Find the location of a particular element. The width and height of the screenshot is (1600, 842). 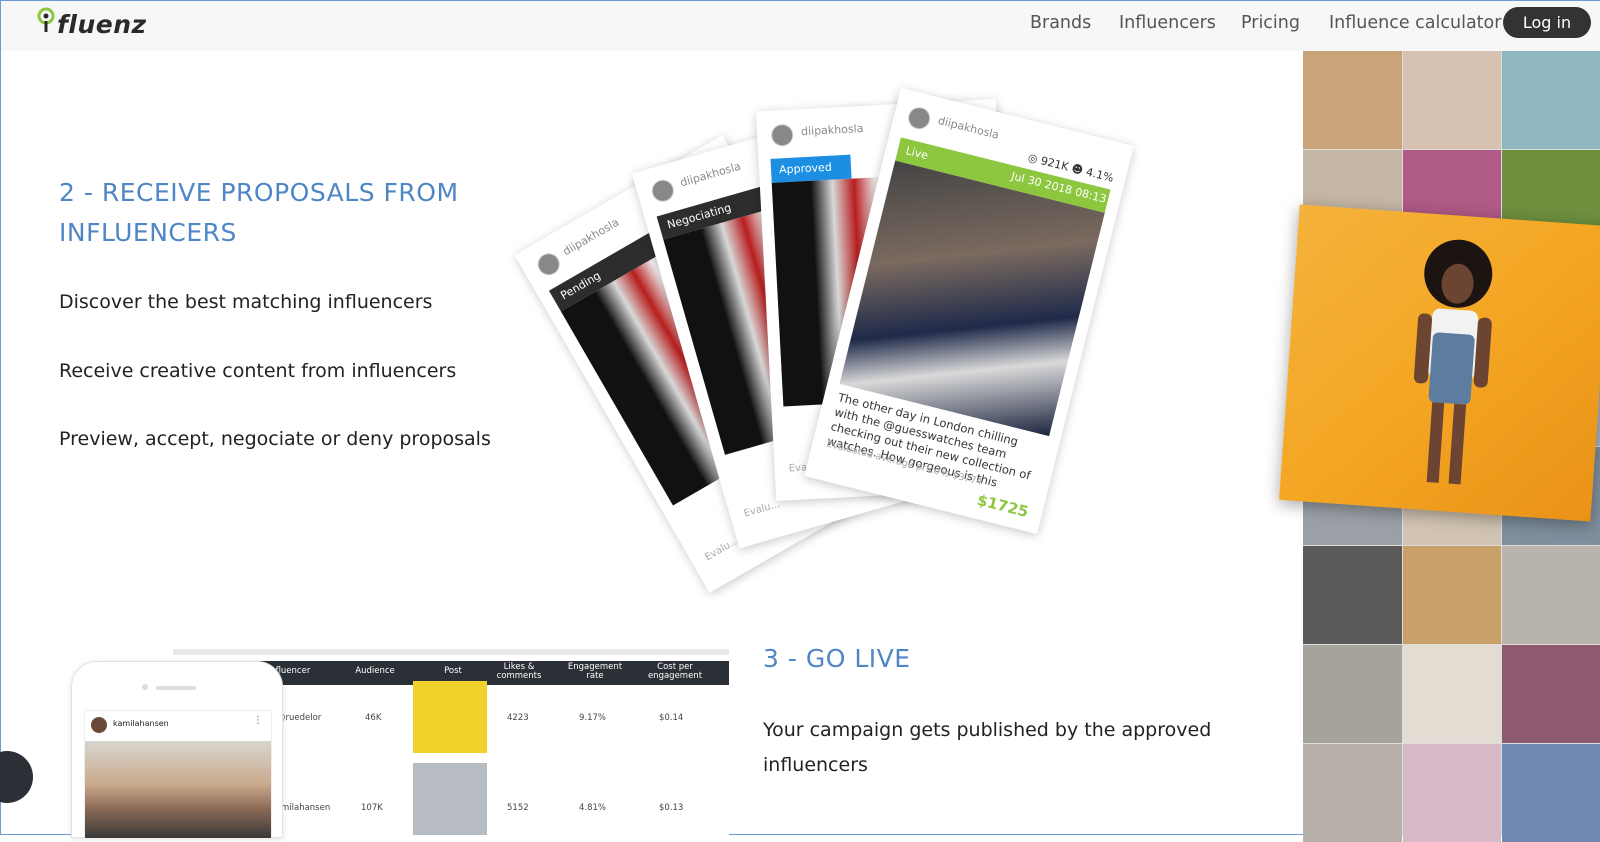

nav-brands: Brands is located at coordinates (1060, 23).